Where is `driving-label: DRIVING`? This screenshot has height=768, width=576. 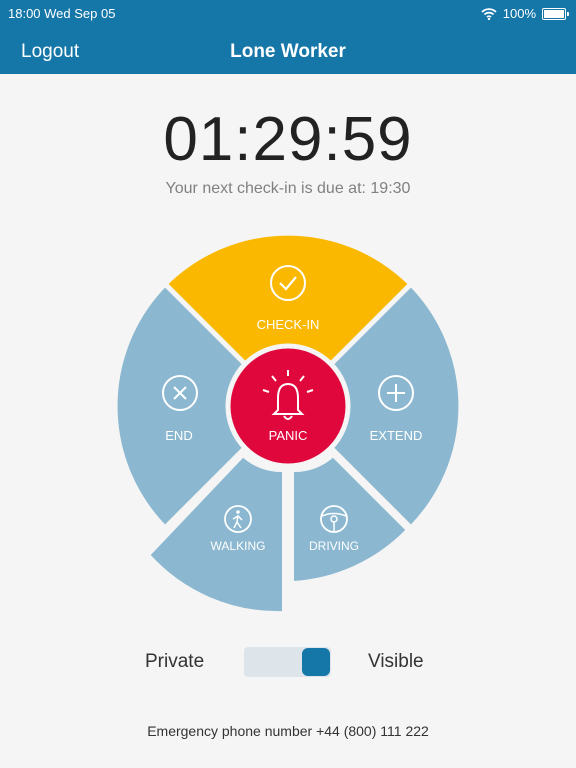
driving-label: DRIVING is located at coordinates (334, 546).